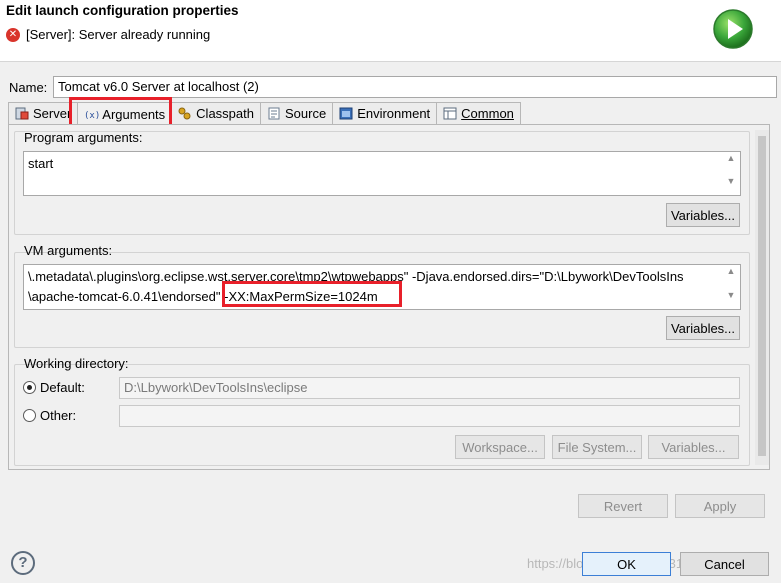 This screenshot has width=781, height=583. What do you see at coordinates (76, 363) in the screenshot?
I see `working-directory-label: Working directory:` at bounding box center [76, 363].